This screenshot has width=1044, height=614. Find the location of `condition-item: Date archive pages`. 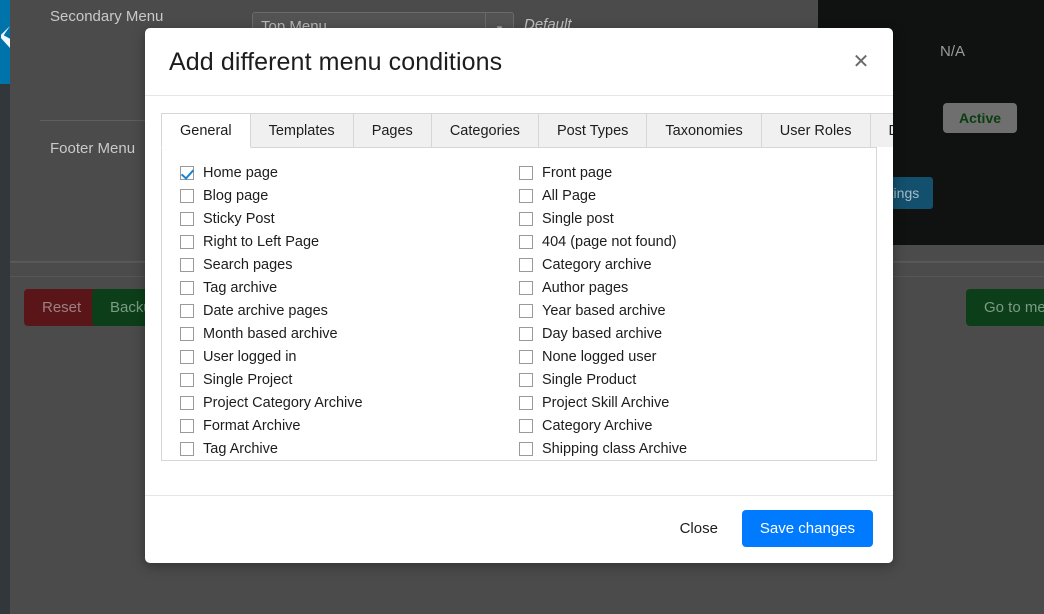

condition-item: Date archive pages is located at coordinates (349, 310).